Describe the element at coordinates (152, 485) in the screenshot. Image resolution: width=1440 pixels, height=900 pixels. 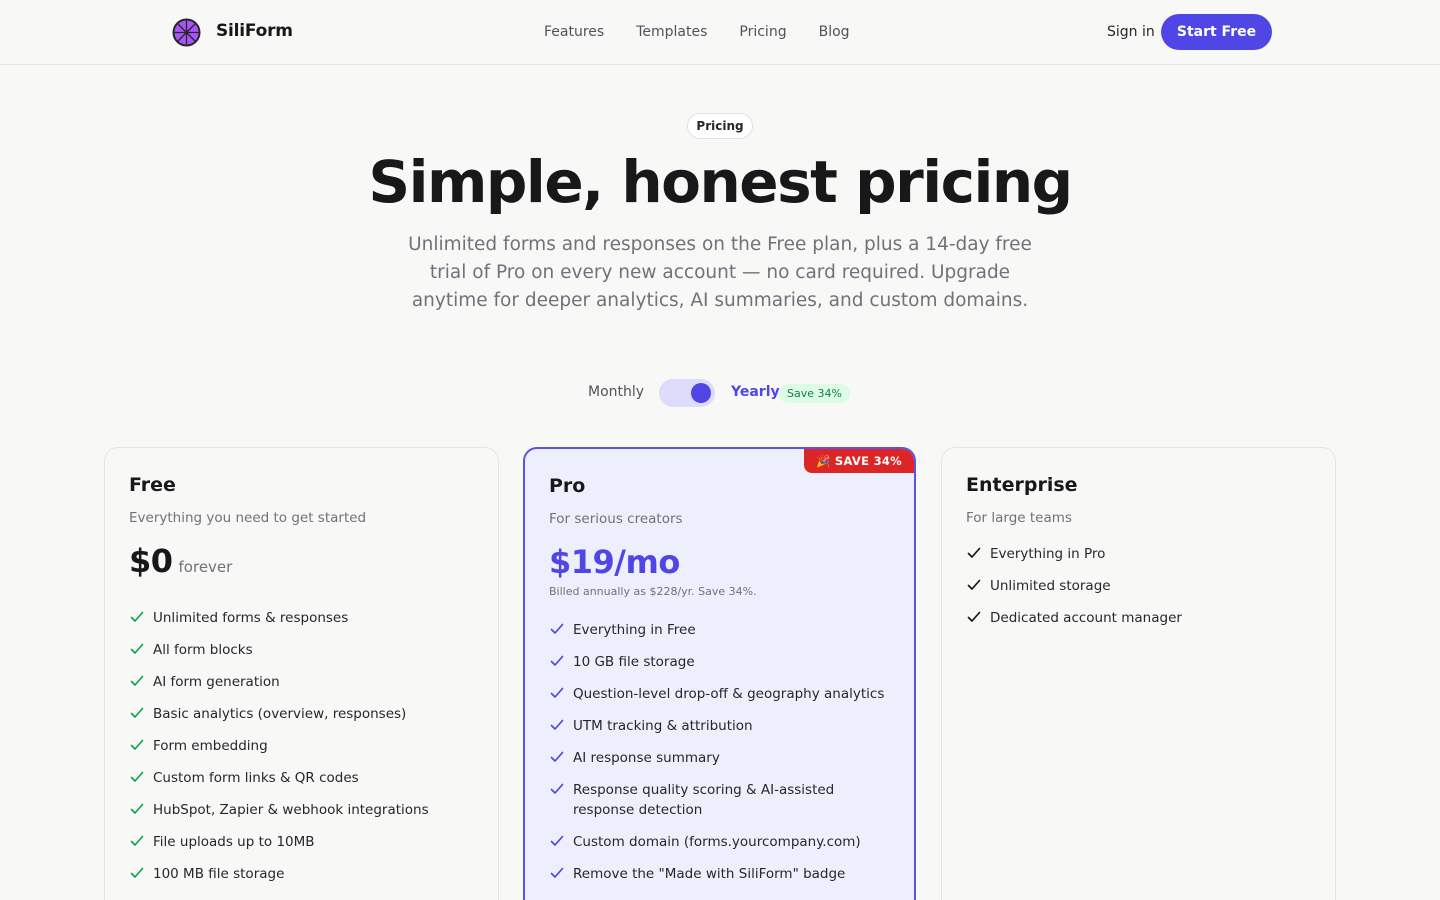
I see `plan-name: Free` at that location.